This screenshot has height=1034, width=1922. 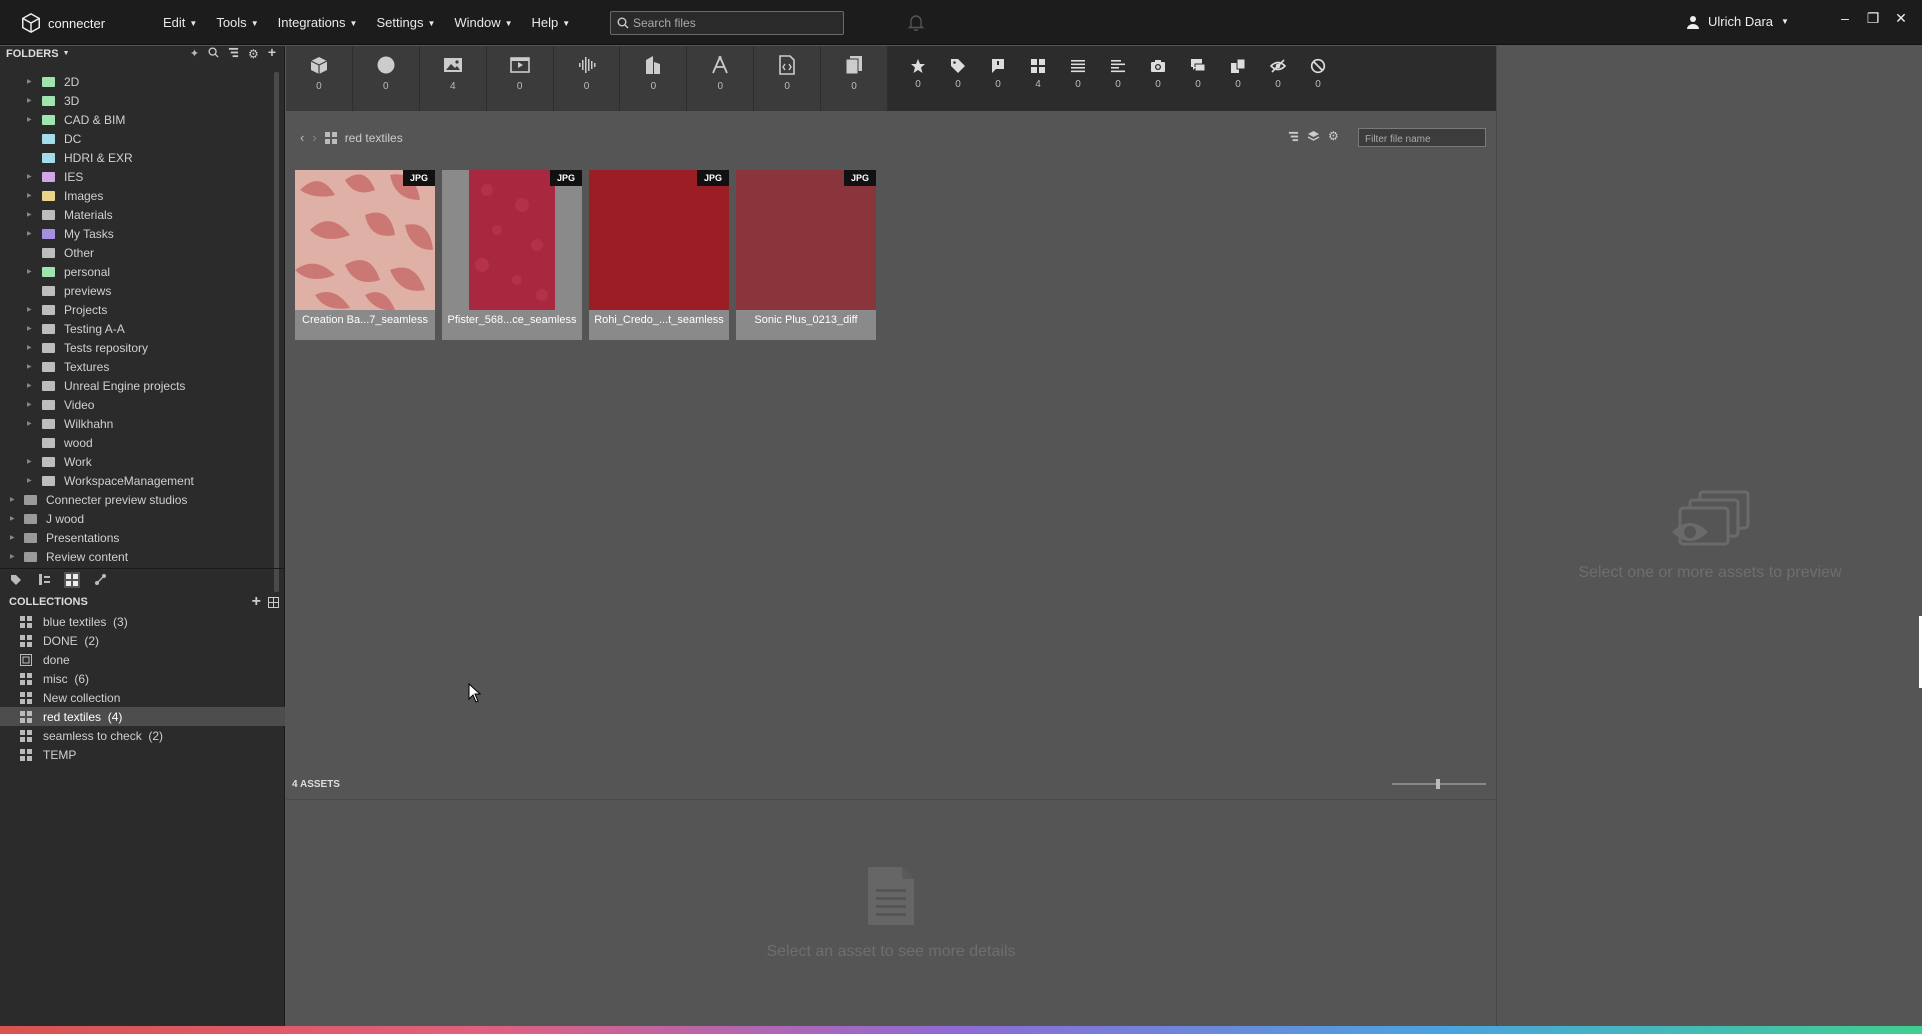 I want to click on folder-item: ▶ Unreal Engine projects, so click(x=136, y=385).